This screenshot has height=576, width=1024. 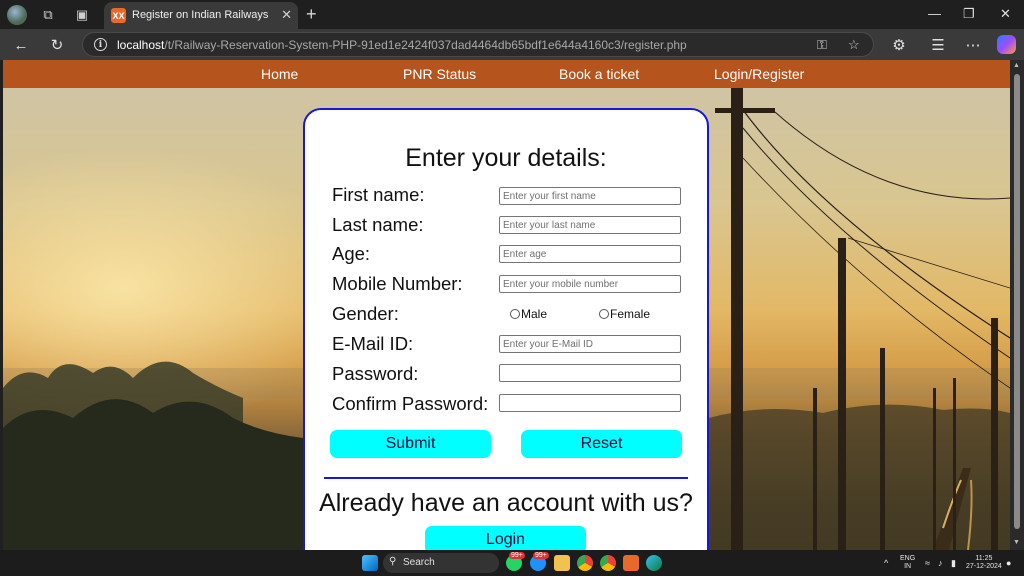 What do you see at coordinates (118, 15) in the screenshot?
I see `xampp-favicon: XX` at bounding box center [118, 15].